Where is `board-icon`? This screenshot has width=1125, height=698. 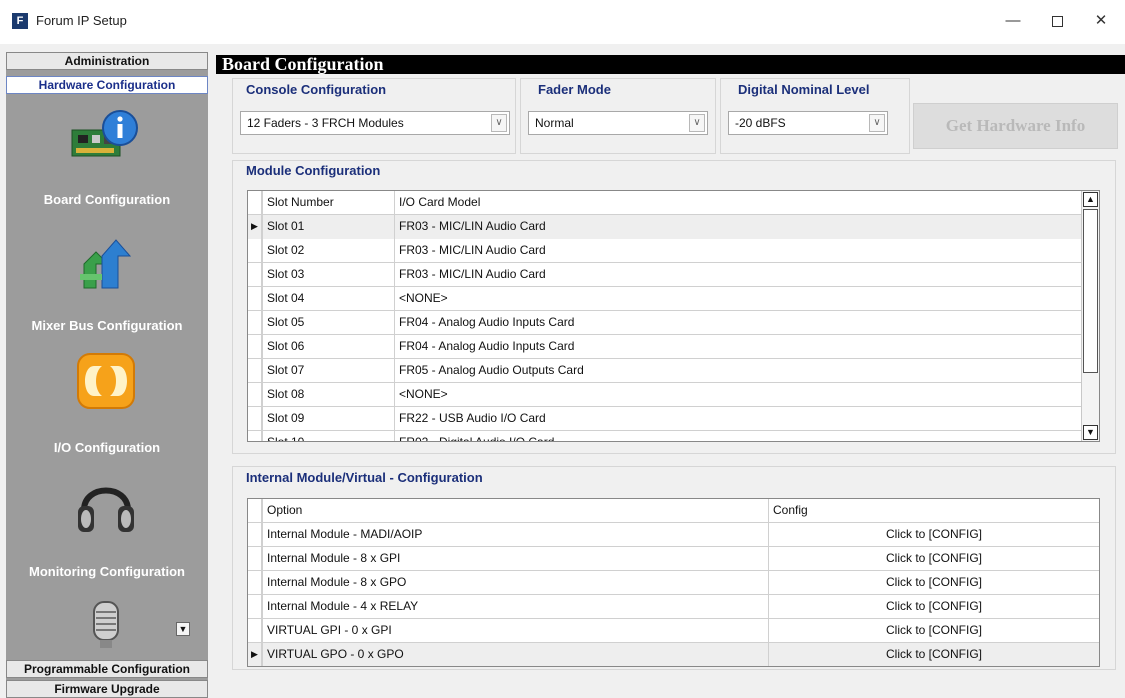
board-icon is located at coordinates (104, 133).